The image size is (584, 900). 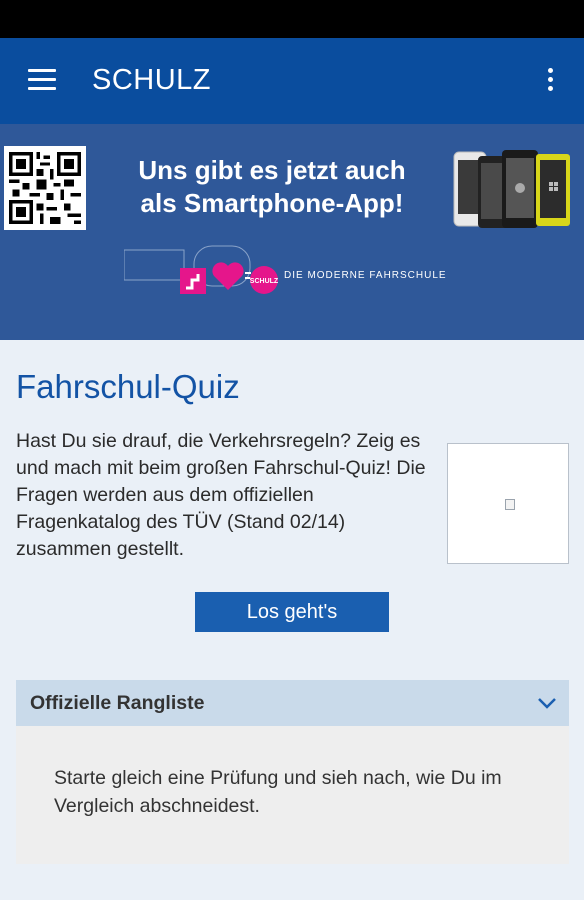 I want to click on start-quiz-button: Los geht's, so click(x=292, y=612).